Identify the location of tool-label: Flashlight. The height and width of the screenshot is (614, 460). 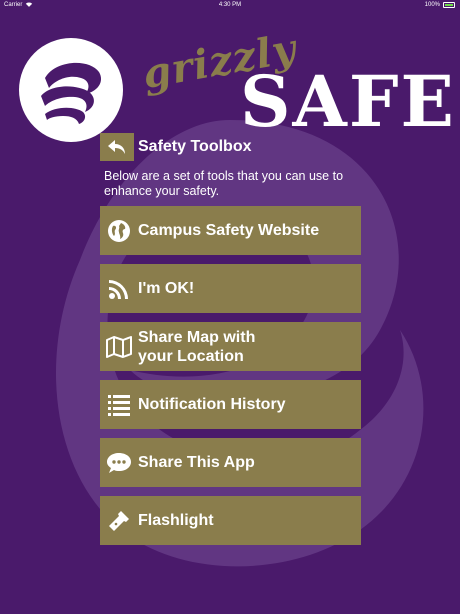
(176, 520).